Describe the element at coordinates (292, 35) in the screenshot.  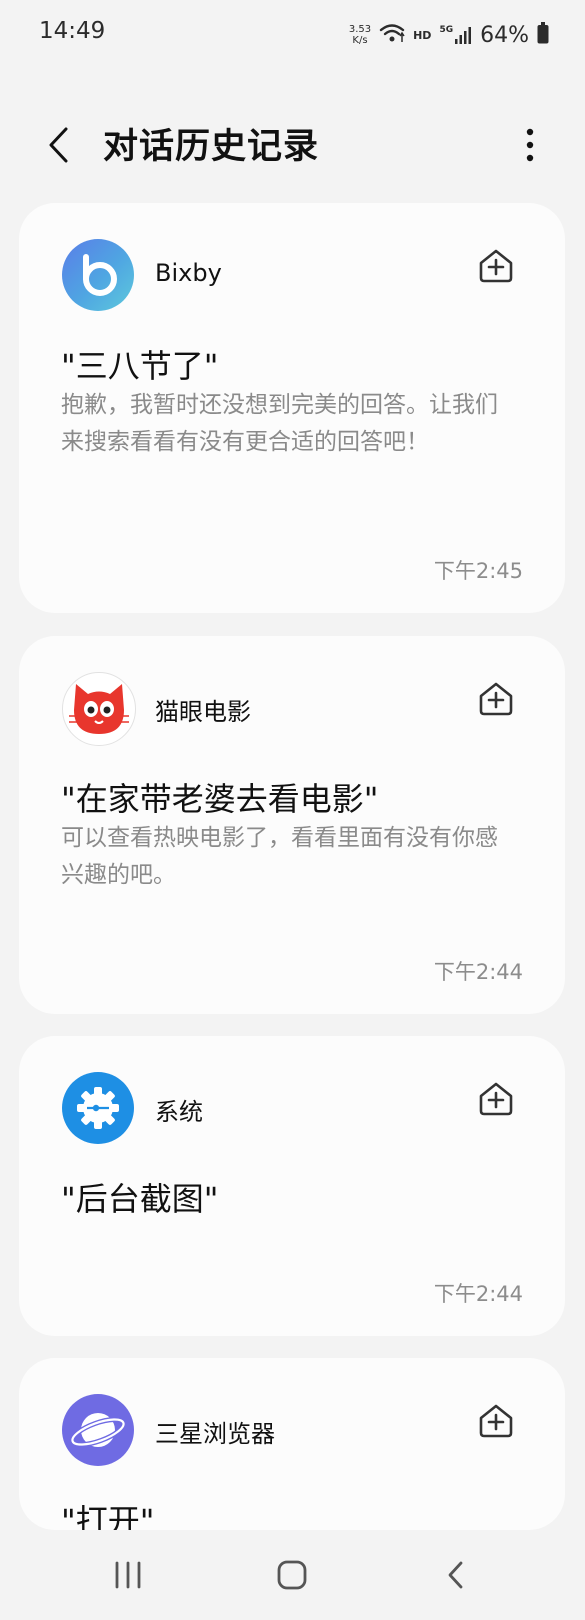
I see `status-bar: 14:49 3.53 K/s HD 5G 64%` at that location.